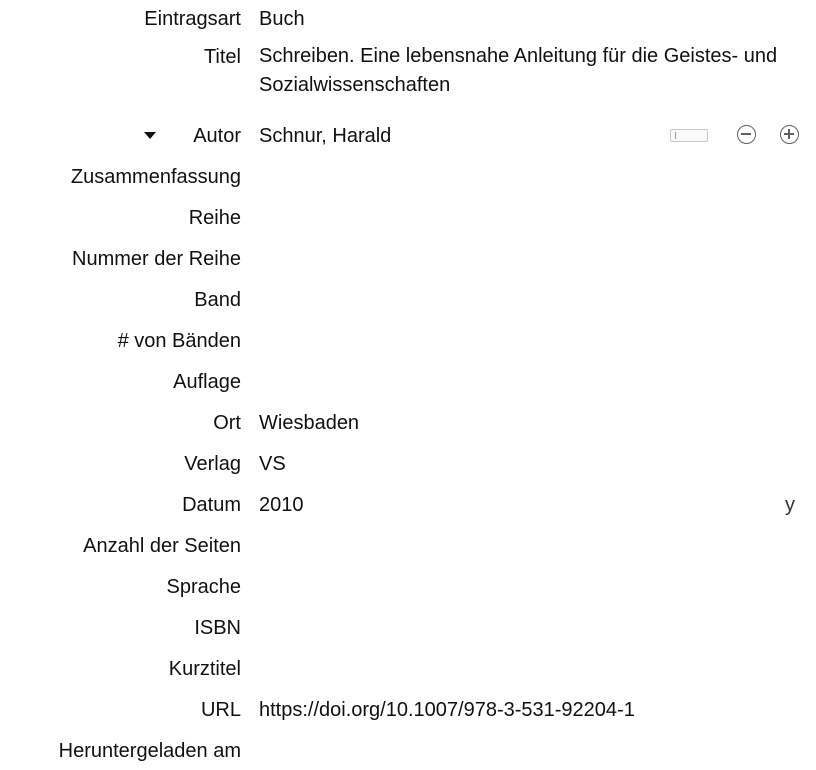 The image size is (816, 770). What do you see at coordinates (408, 19) in the screenshot?
I see `row-item-type: Eintragsart Buch` at bounding box center [408, 19].